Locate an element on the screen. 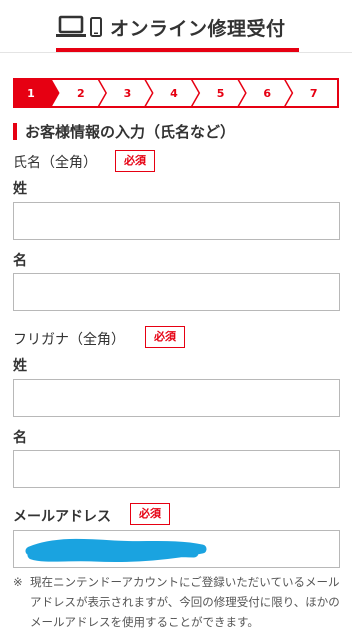 The height and width of the screenshot is (640, 352). smartphone-icon is located at coordinates (96, 27).